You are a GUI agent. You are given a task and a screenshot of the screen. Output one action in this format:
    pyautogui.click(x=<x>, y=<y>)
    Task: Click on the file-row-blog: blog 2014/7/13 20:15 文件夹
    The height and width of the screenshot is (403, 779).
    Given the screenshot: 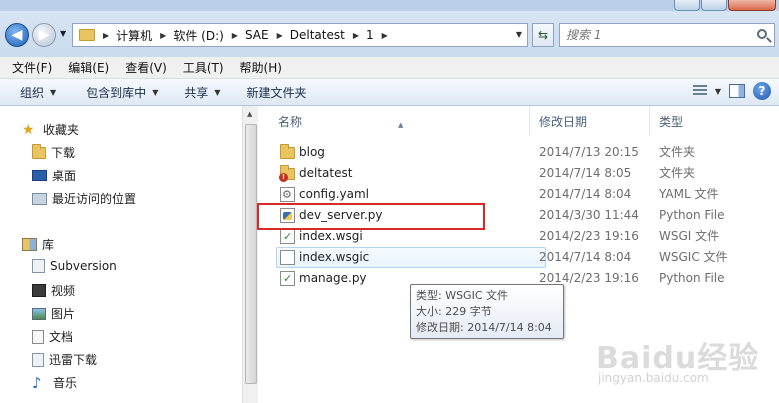 What is the action you would take?
    pyautogui.click(x=518, y=152)
    